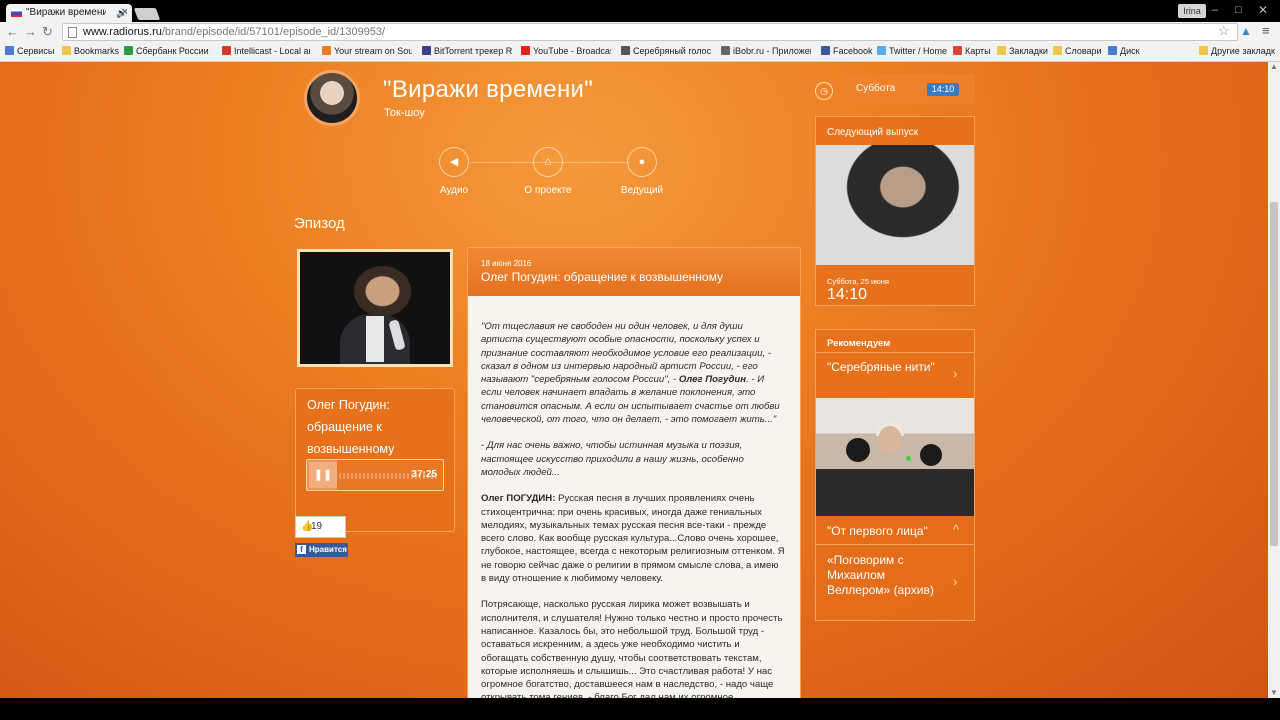 This screenshot has height=720, width=1280. I want to click on bookmark-item: Сбербанк России :: Г, so click(168, 51).